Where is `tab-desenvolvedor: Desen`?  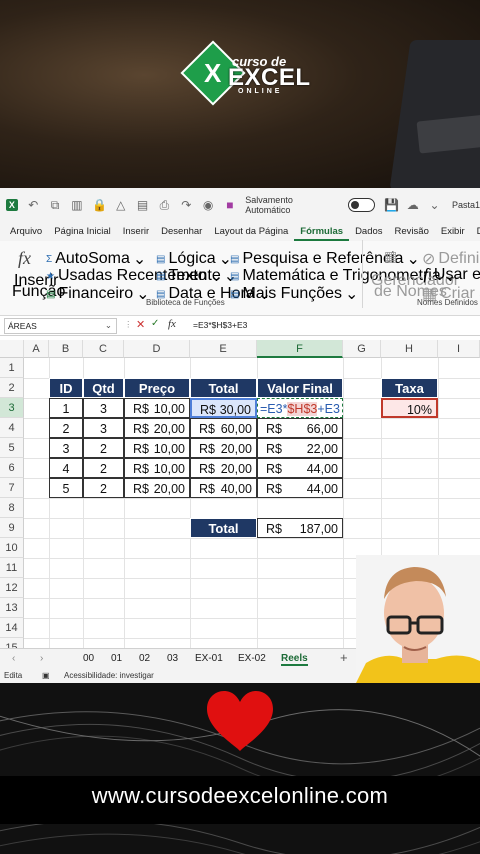
tab-desenvolvedor: Desen is located at coordinates (475, 233).